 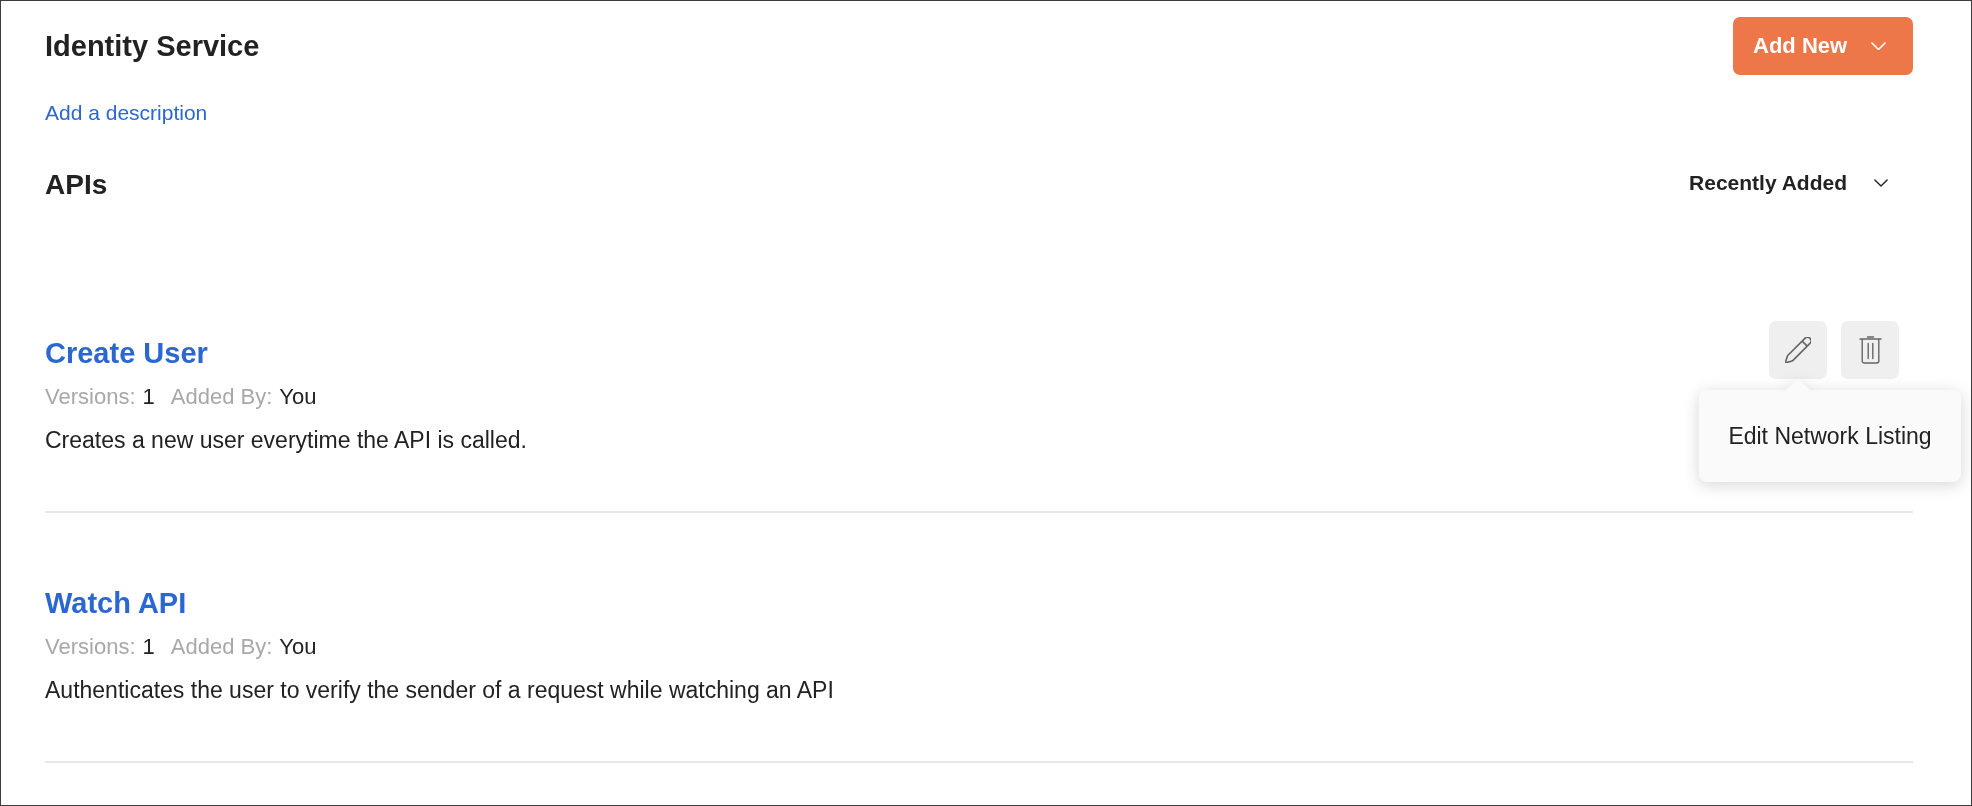 I want to click on sort-dropdown: Recently Added, so click(x=1788, y=183).